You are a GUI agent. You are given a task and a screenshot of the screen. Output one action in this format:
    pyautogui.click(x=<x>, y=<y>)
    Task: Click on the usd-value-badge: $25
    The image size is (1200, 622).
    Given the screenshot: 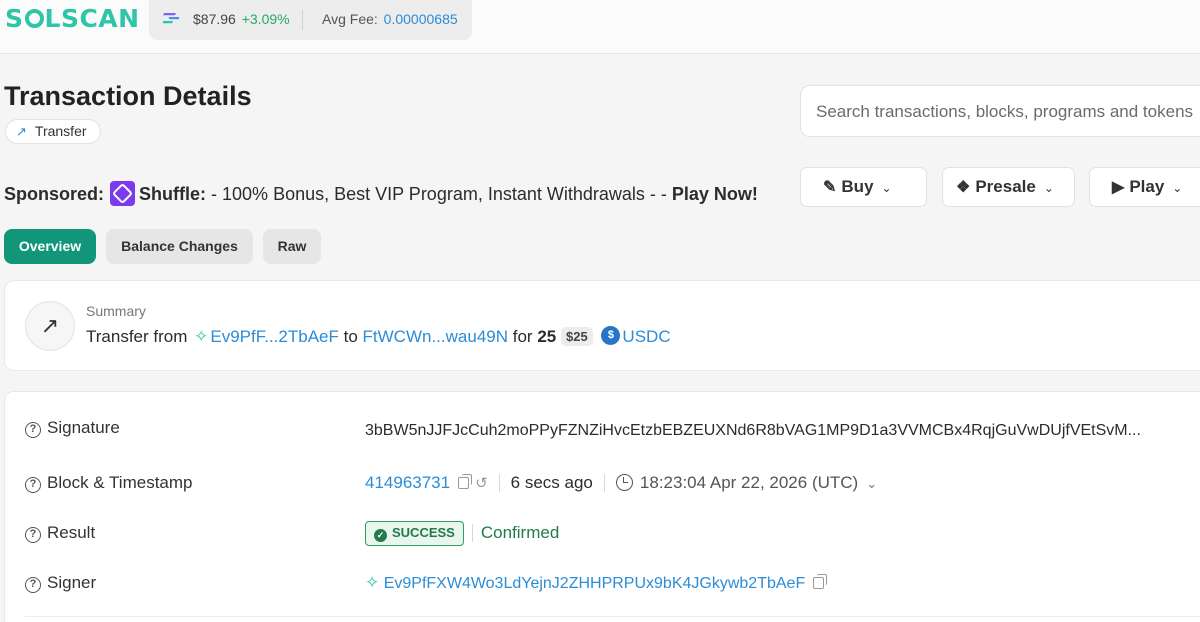 What is the action you would take?
    pyautogui.click(x=576, y=336)
    